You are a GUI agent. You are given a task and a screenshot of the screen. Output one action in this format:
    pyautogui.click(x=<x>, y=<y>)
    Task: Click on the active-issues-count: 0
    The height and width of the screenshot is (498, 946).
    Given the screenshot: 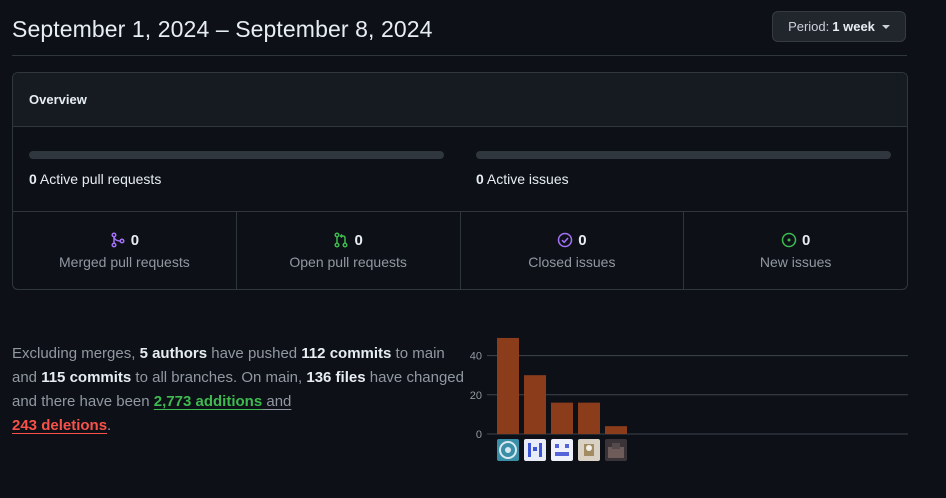 What is the action you would take?
    pyautogui.click(x=480, y=179)
    